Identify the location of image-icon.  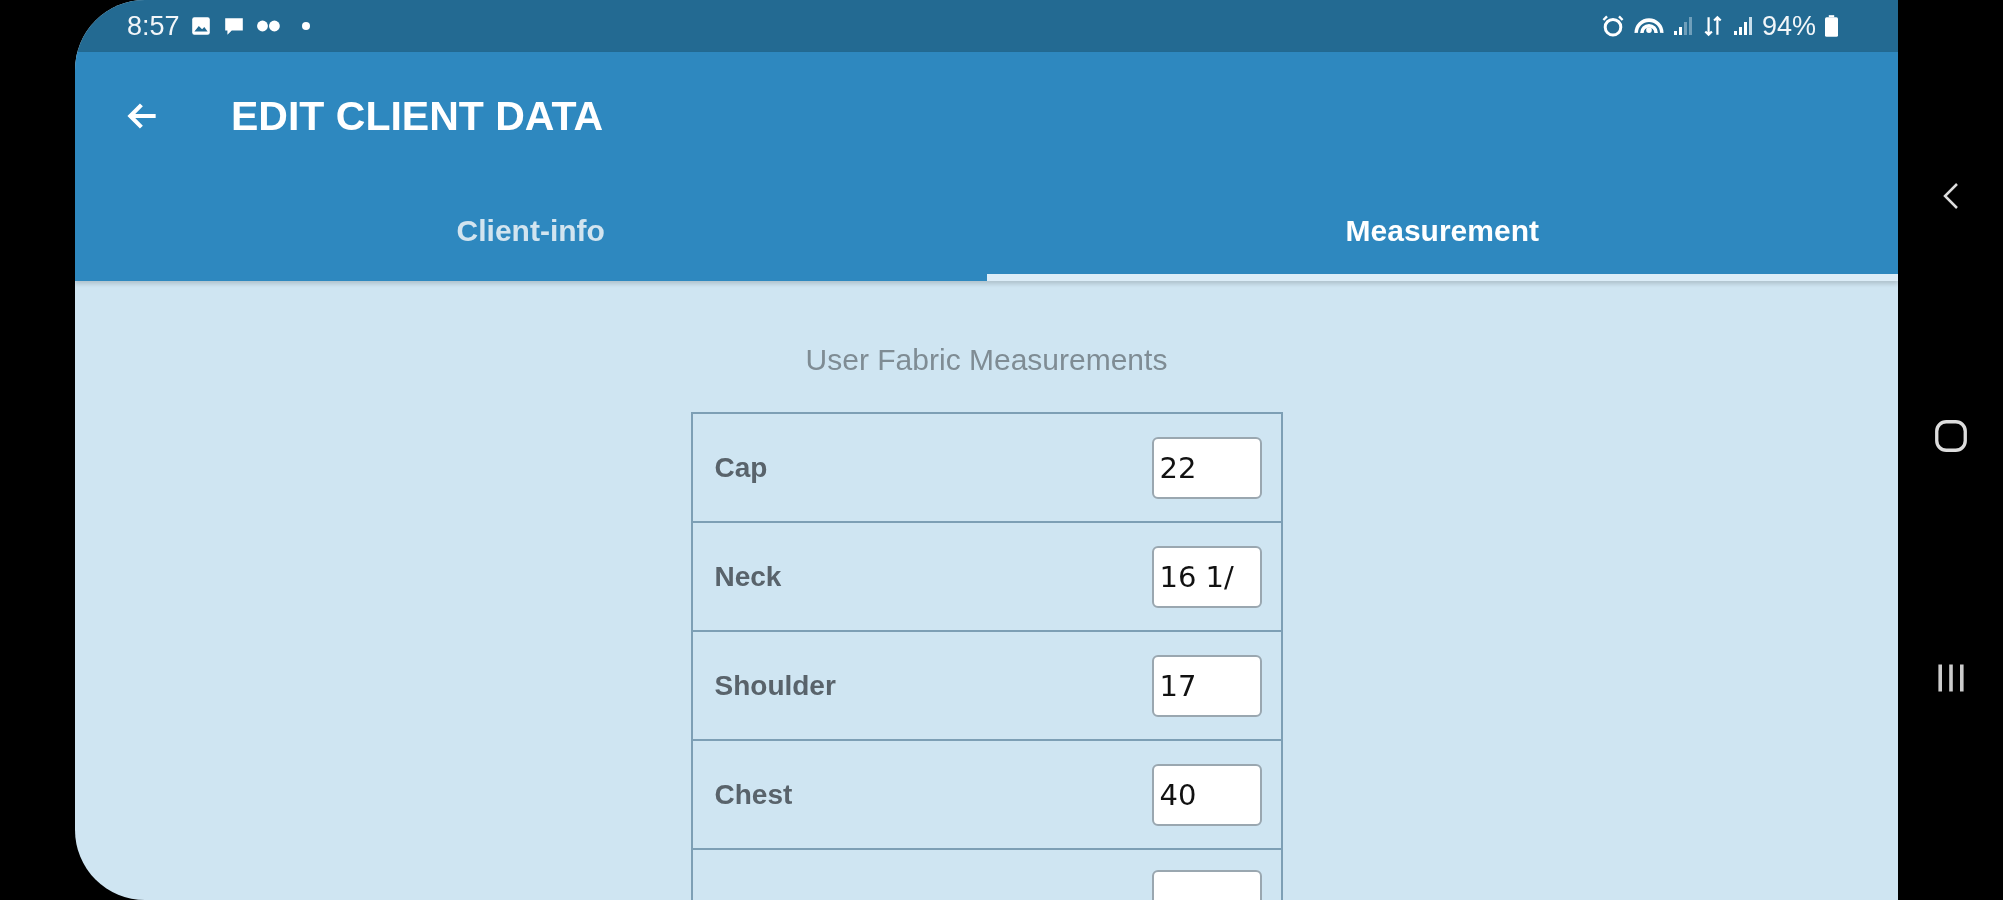
(200, 26).